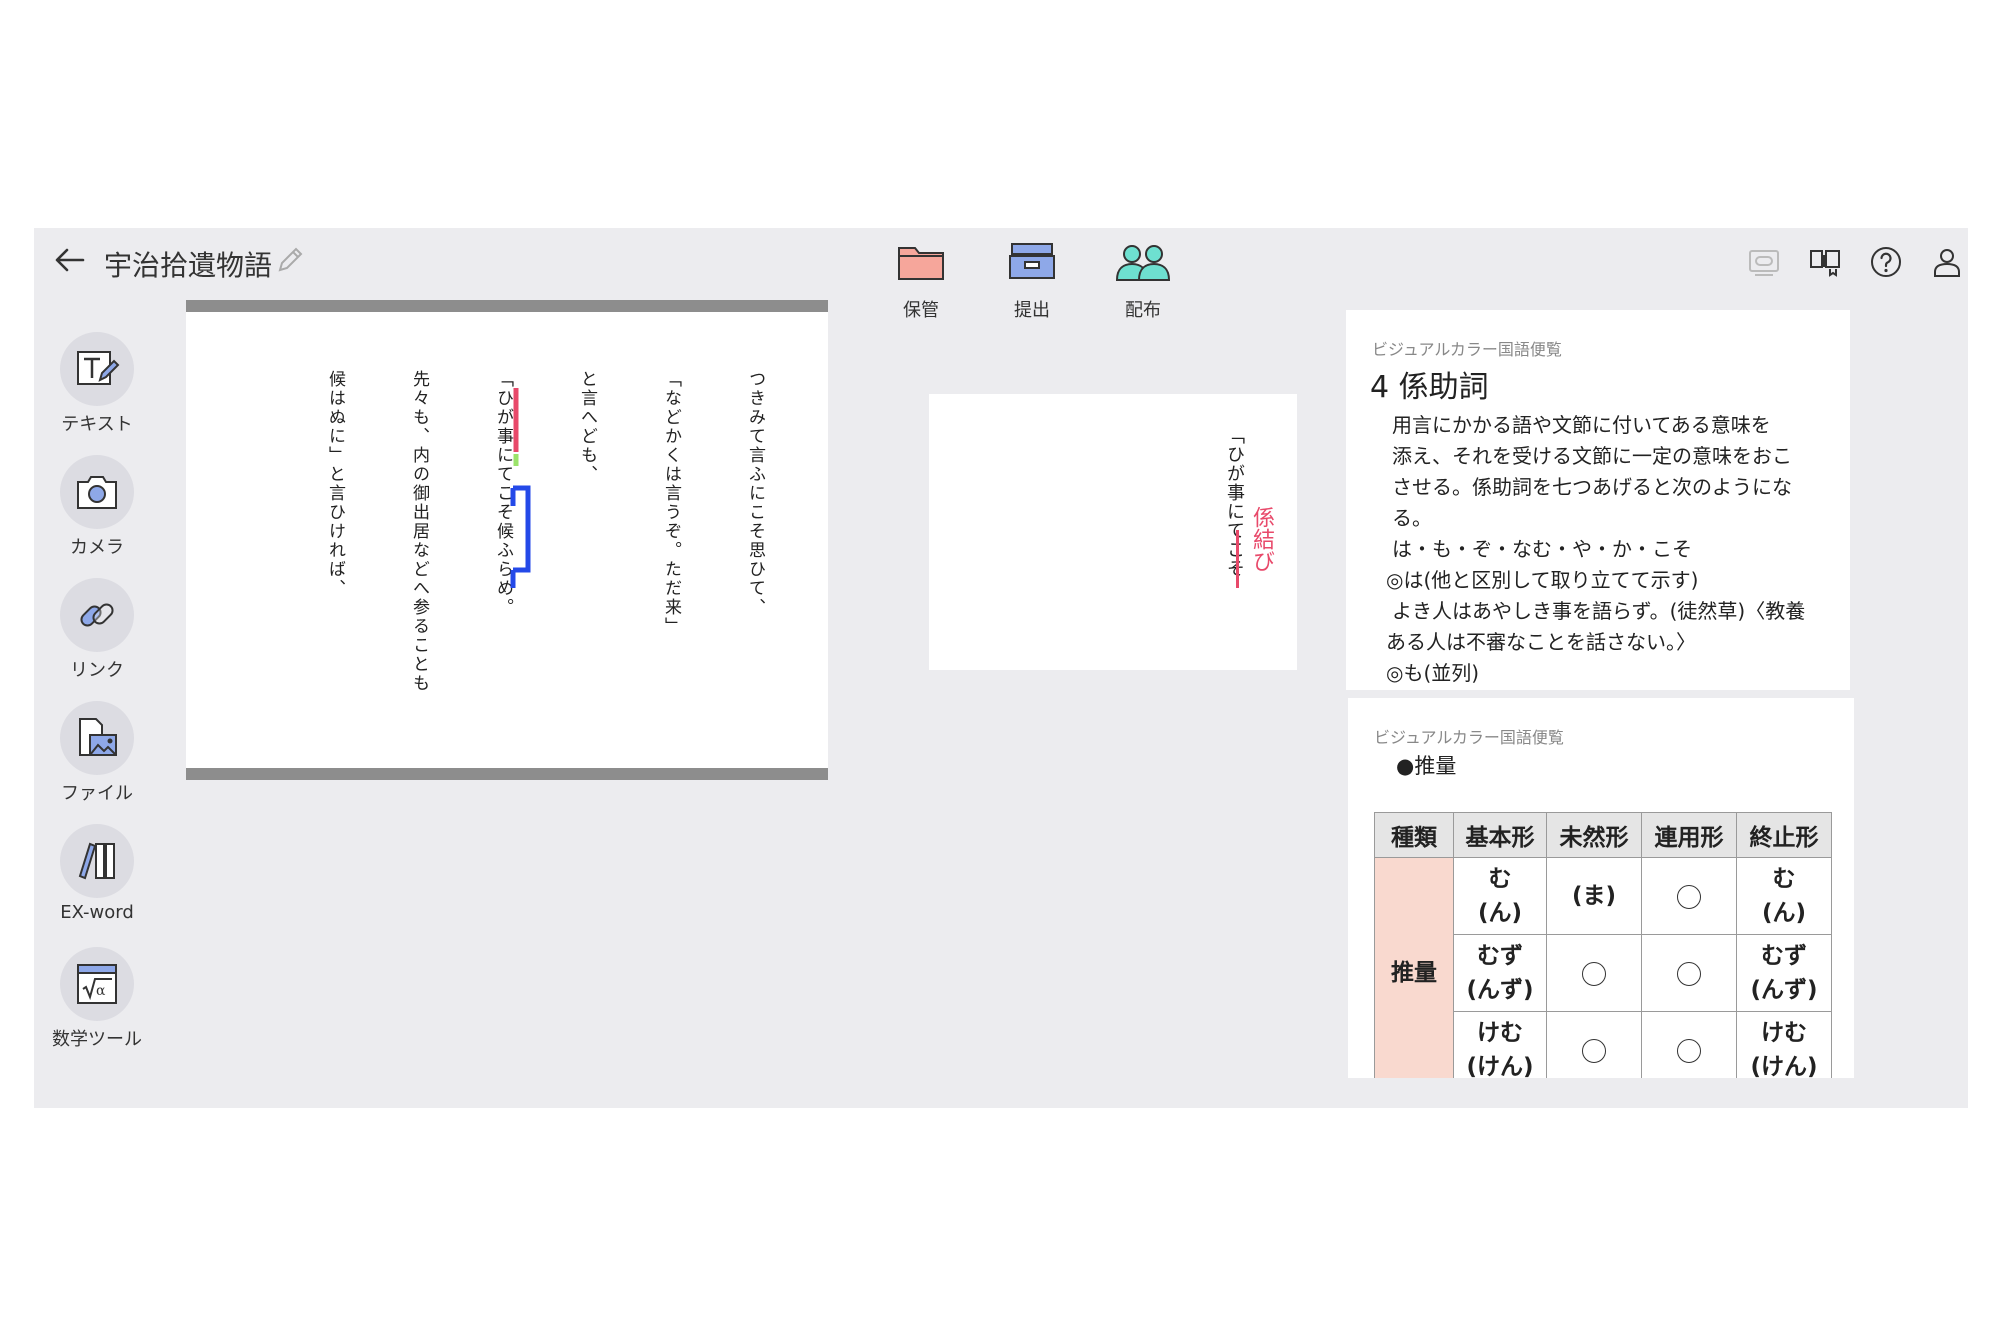 Image resolution: width=2000 pixels, height=1328 pixels. What do you see at coordinates (1433, 673) in the screenshot?
I see `ref1-line: ◎も(並列)` at bounding box center [1433, 673].